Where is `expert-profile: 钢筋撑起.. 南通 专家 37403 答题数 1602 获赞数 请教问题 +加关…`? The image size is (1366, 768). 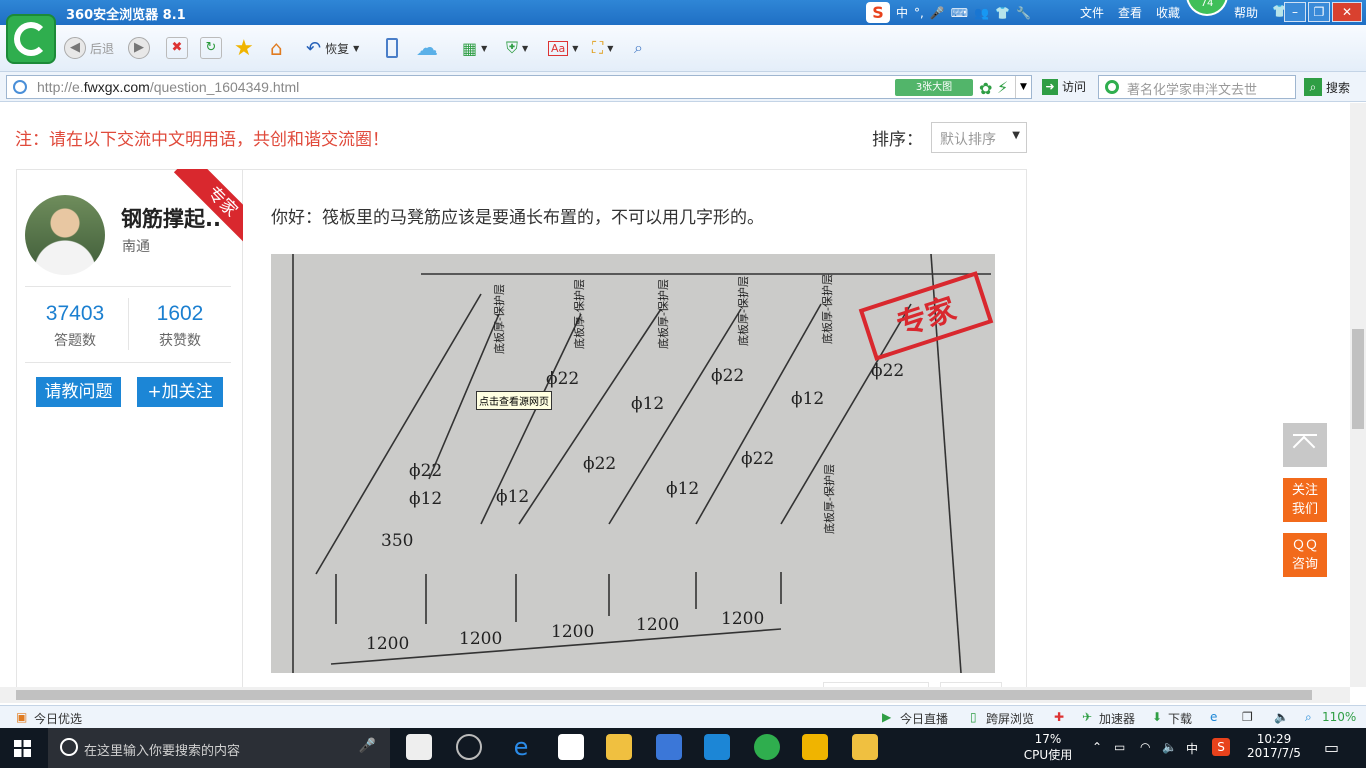 expert-profile: 钢筋撑起.. 南通 专家 37403 答题数 1602 获赞数 请教问题 +加关… is located at coordinates (130, 428).